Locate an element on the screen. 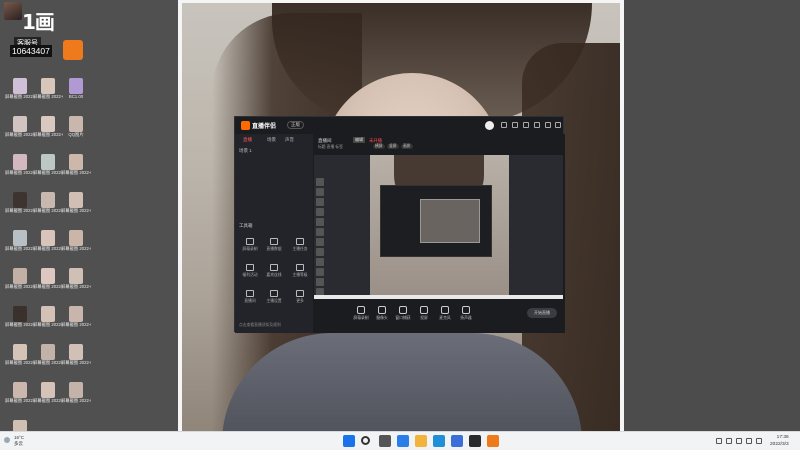 Image resolution: width=800 pixels, height=450 pixels. more-icon is located at coordinates (300, 293).